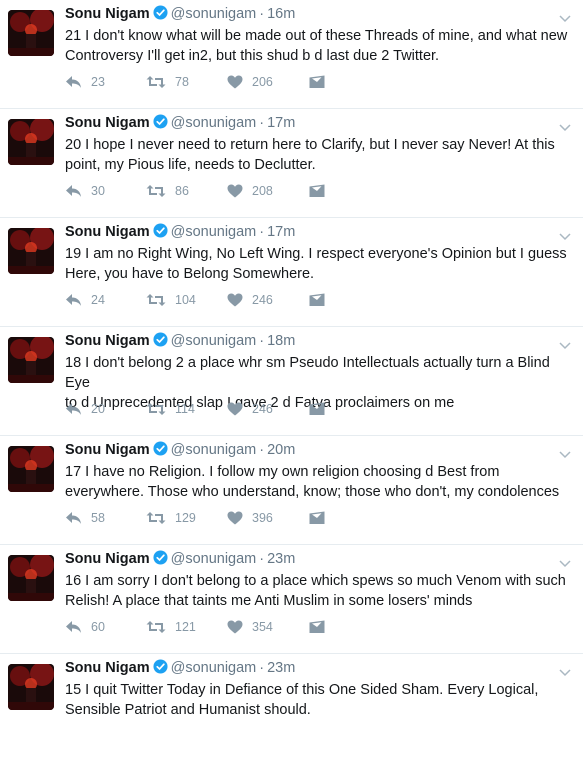 This screenshot has height=763, width=583. I want to click on reply-button: 60, so click(105, 627).